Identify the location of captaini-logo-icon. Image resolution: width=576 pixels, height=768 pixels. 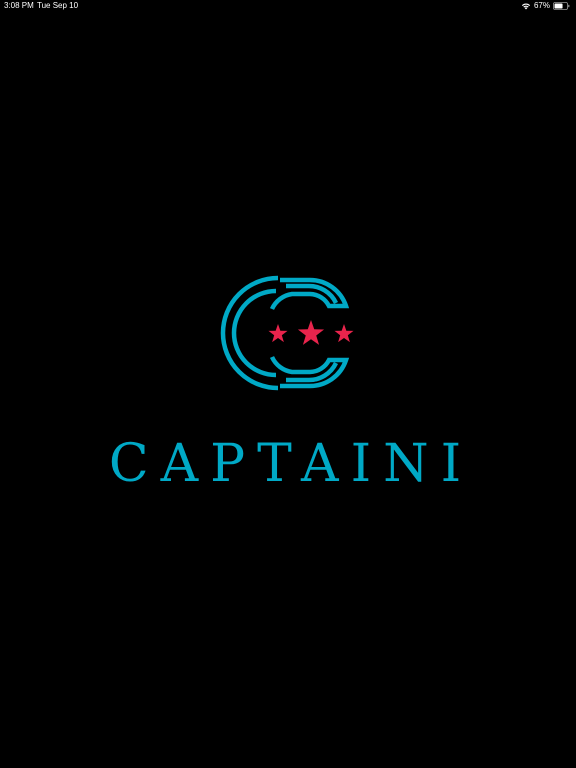
(286, 333).